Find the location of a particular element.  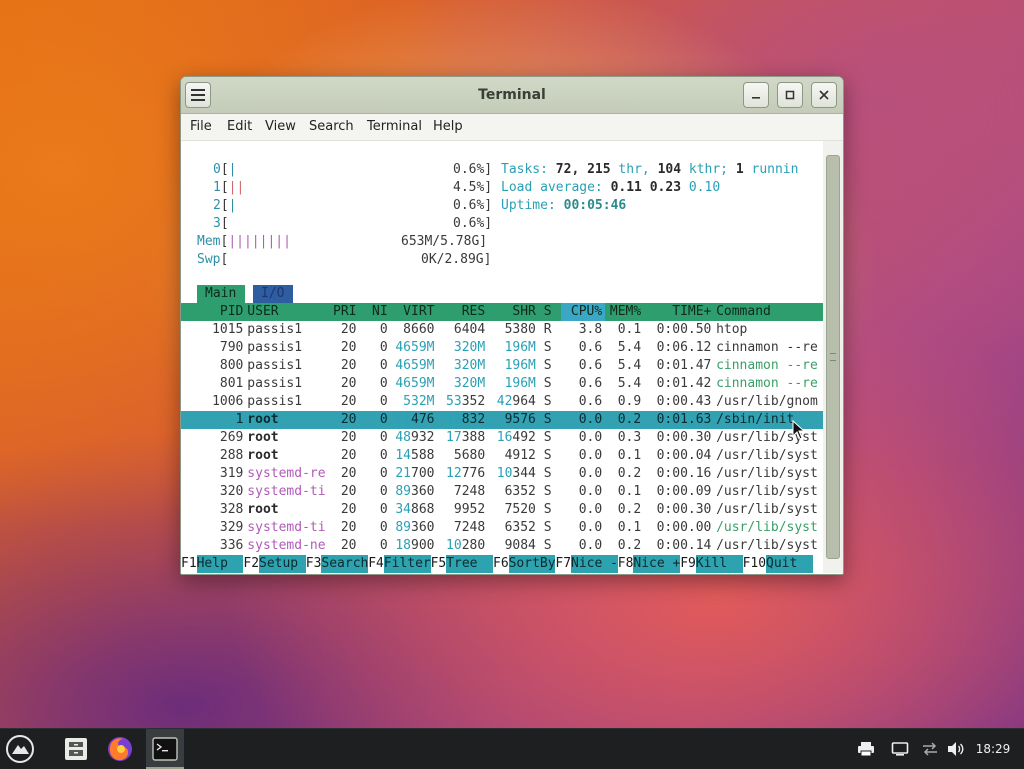

process-cell-command: /usr/lib/gnom is located at coordinates (767, 401).